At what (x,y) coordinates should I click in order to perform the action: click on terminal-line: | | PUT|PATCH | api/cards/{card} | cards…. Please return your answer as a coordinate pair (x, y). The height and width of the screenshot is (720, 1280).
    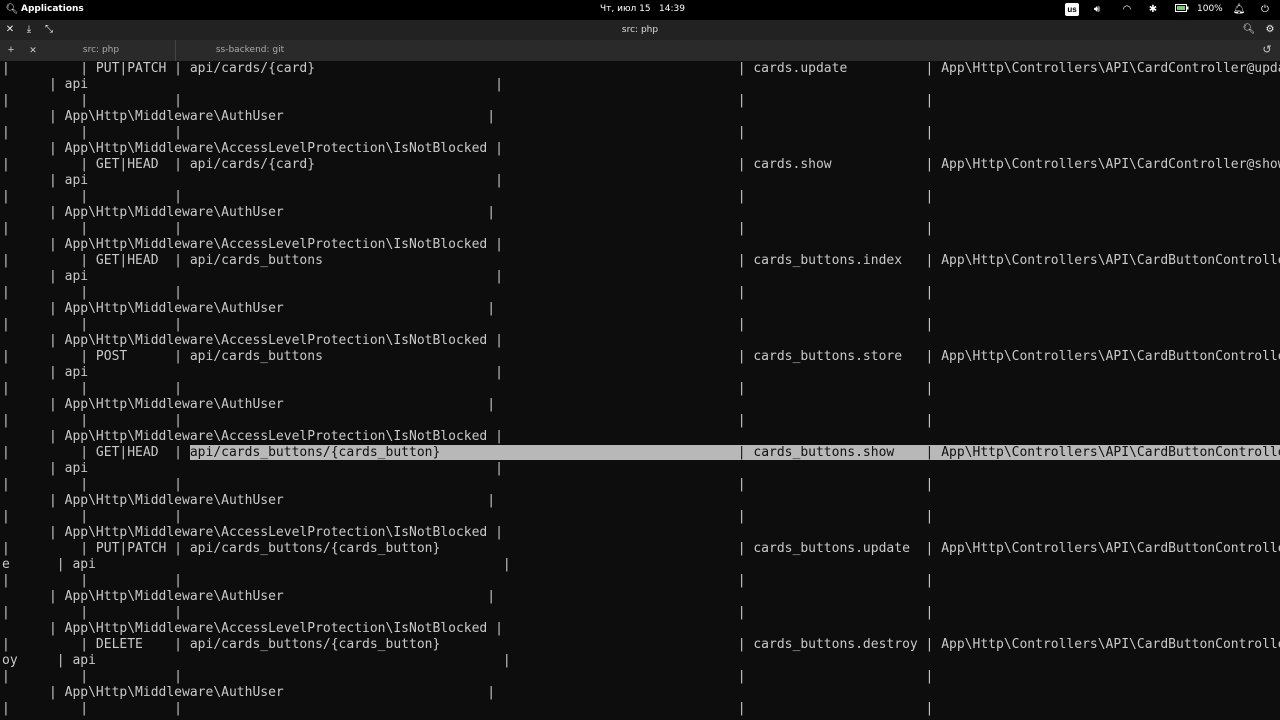
    Looking at the image, I should click on (641, 68).